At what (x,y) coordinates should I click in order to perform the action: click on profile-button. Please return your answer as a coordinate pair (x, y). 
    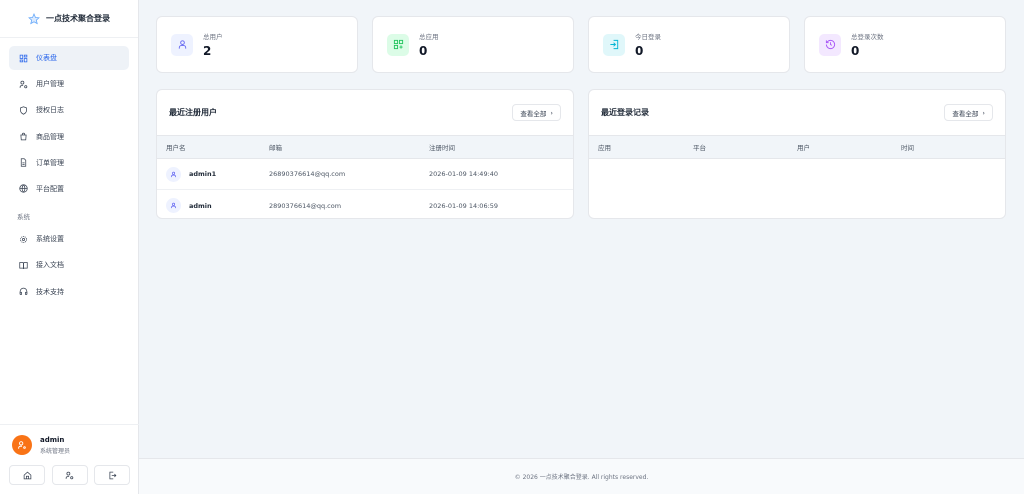
    Looking at the image, I should click on (69, 475).